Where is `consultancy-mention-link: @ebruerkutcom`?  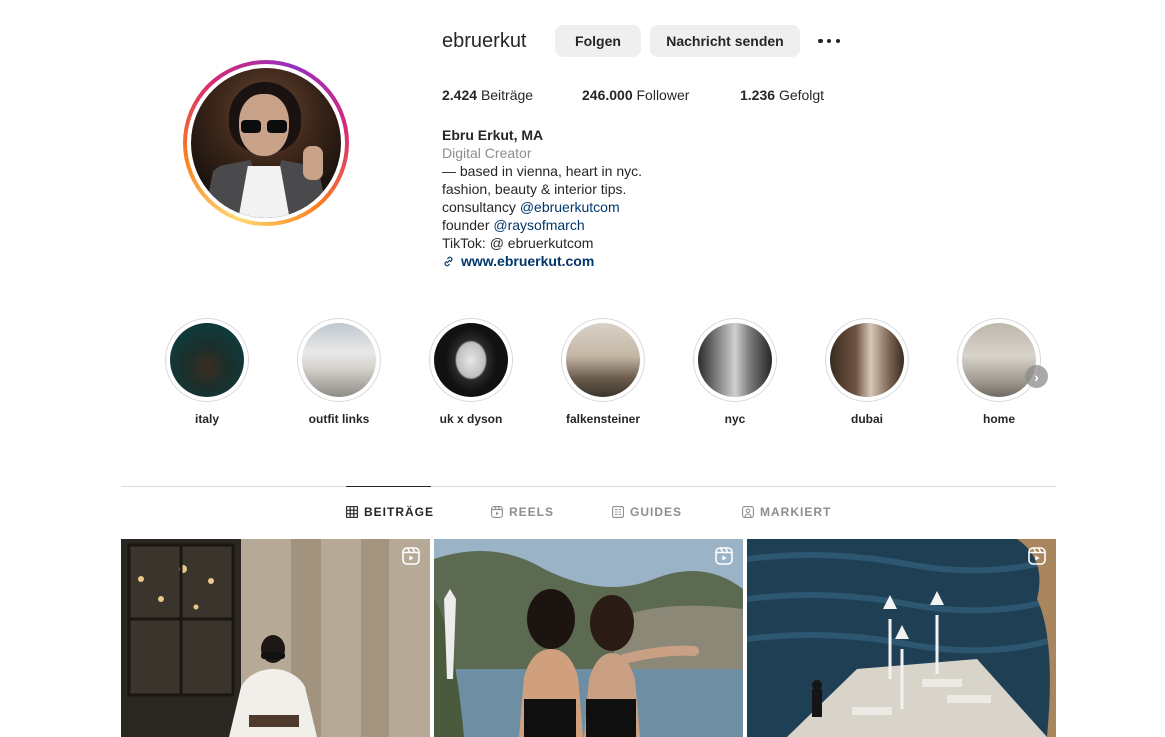
consultancy-mention-link: @ebruerkutcom is located at coordinates (570, 207).